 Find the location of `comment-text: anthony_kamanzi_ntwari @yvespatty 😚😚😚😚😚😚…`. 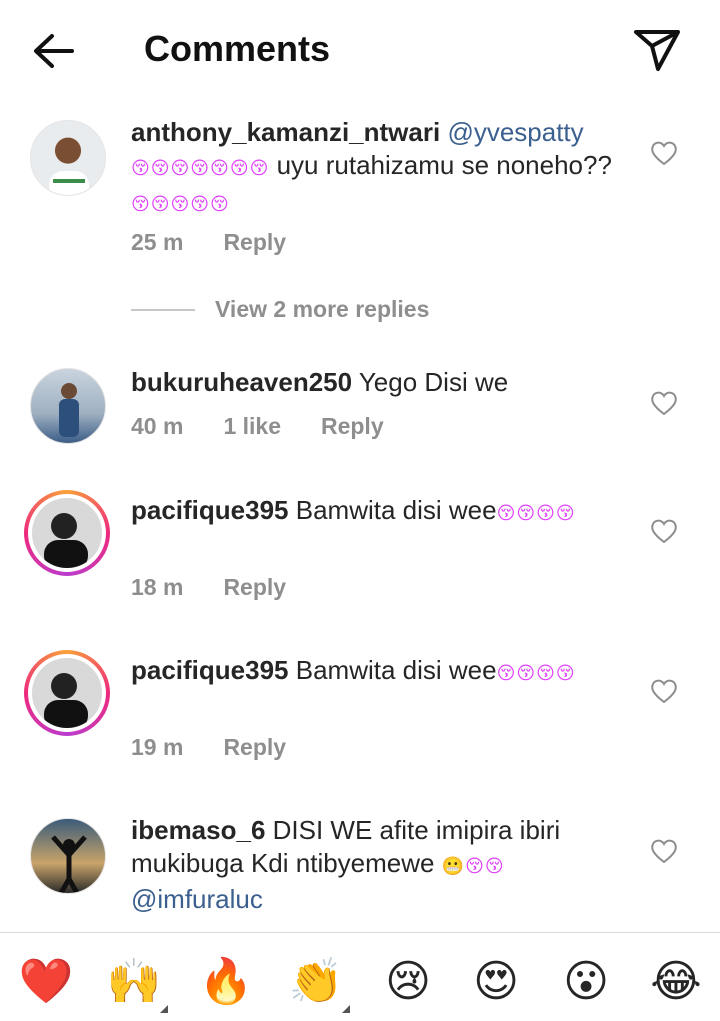

comment-text: anthony_kamanzi_ntwari @yvespatty 😚😚😚😚😚😚… is located at coordinates (381, 168).